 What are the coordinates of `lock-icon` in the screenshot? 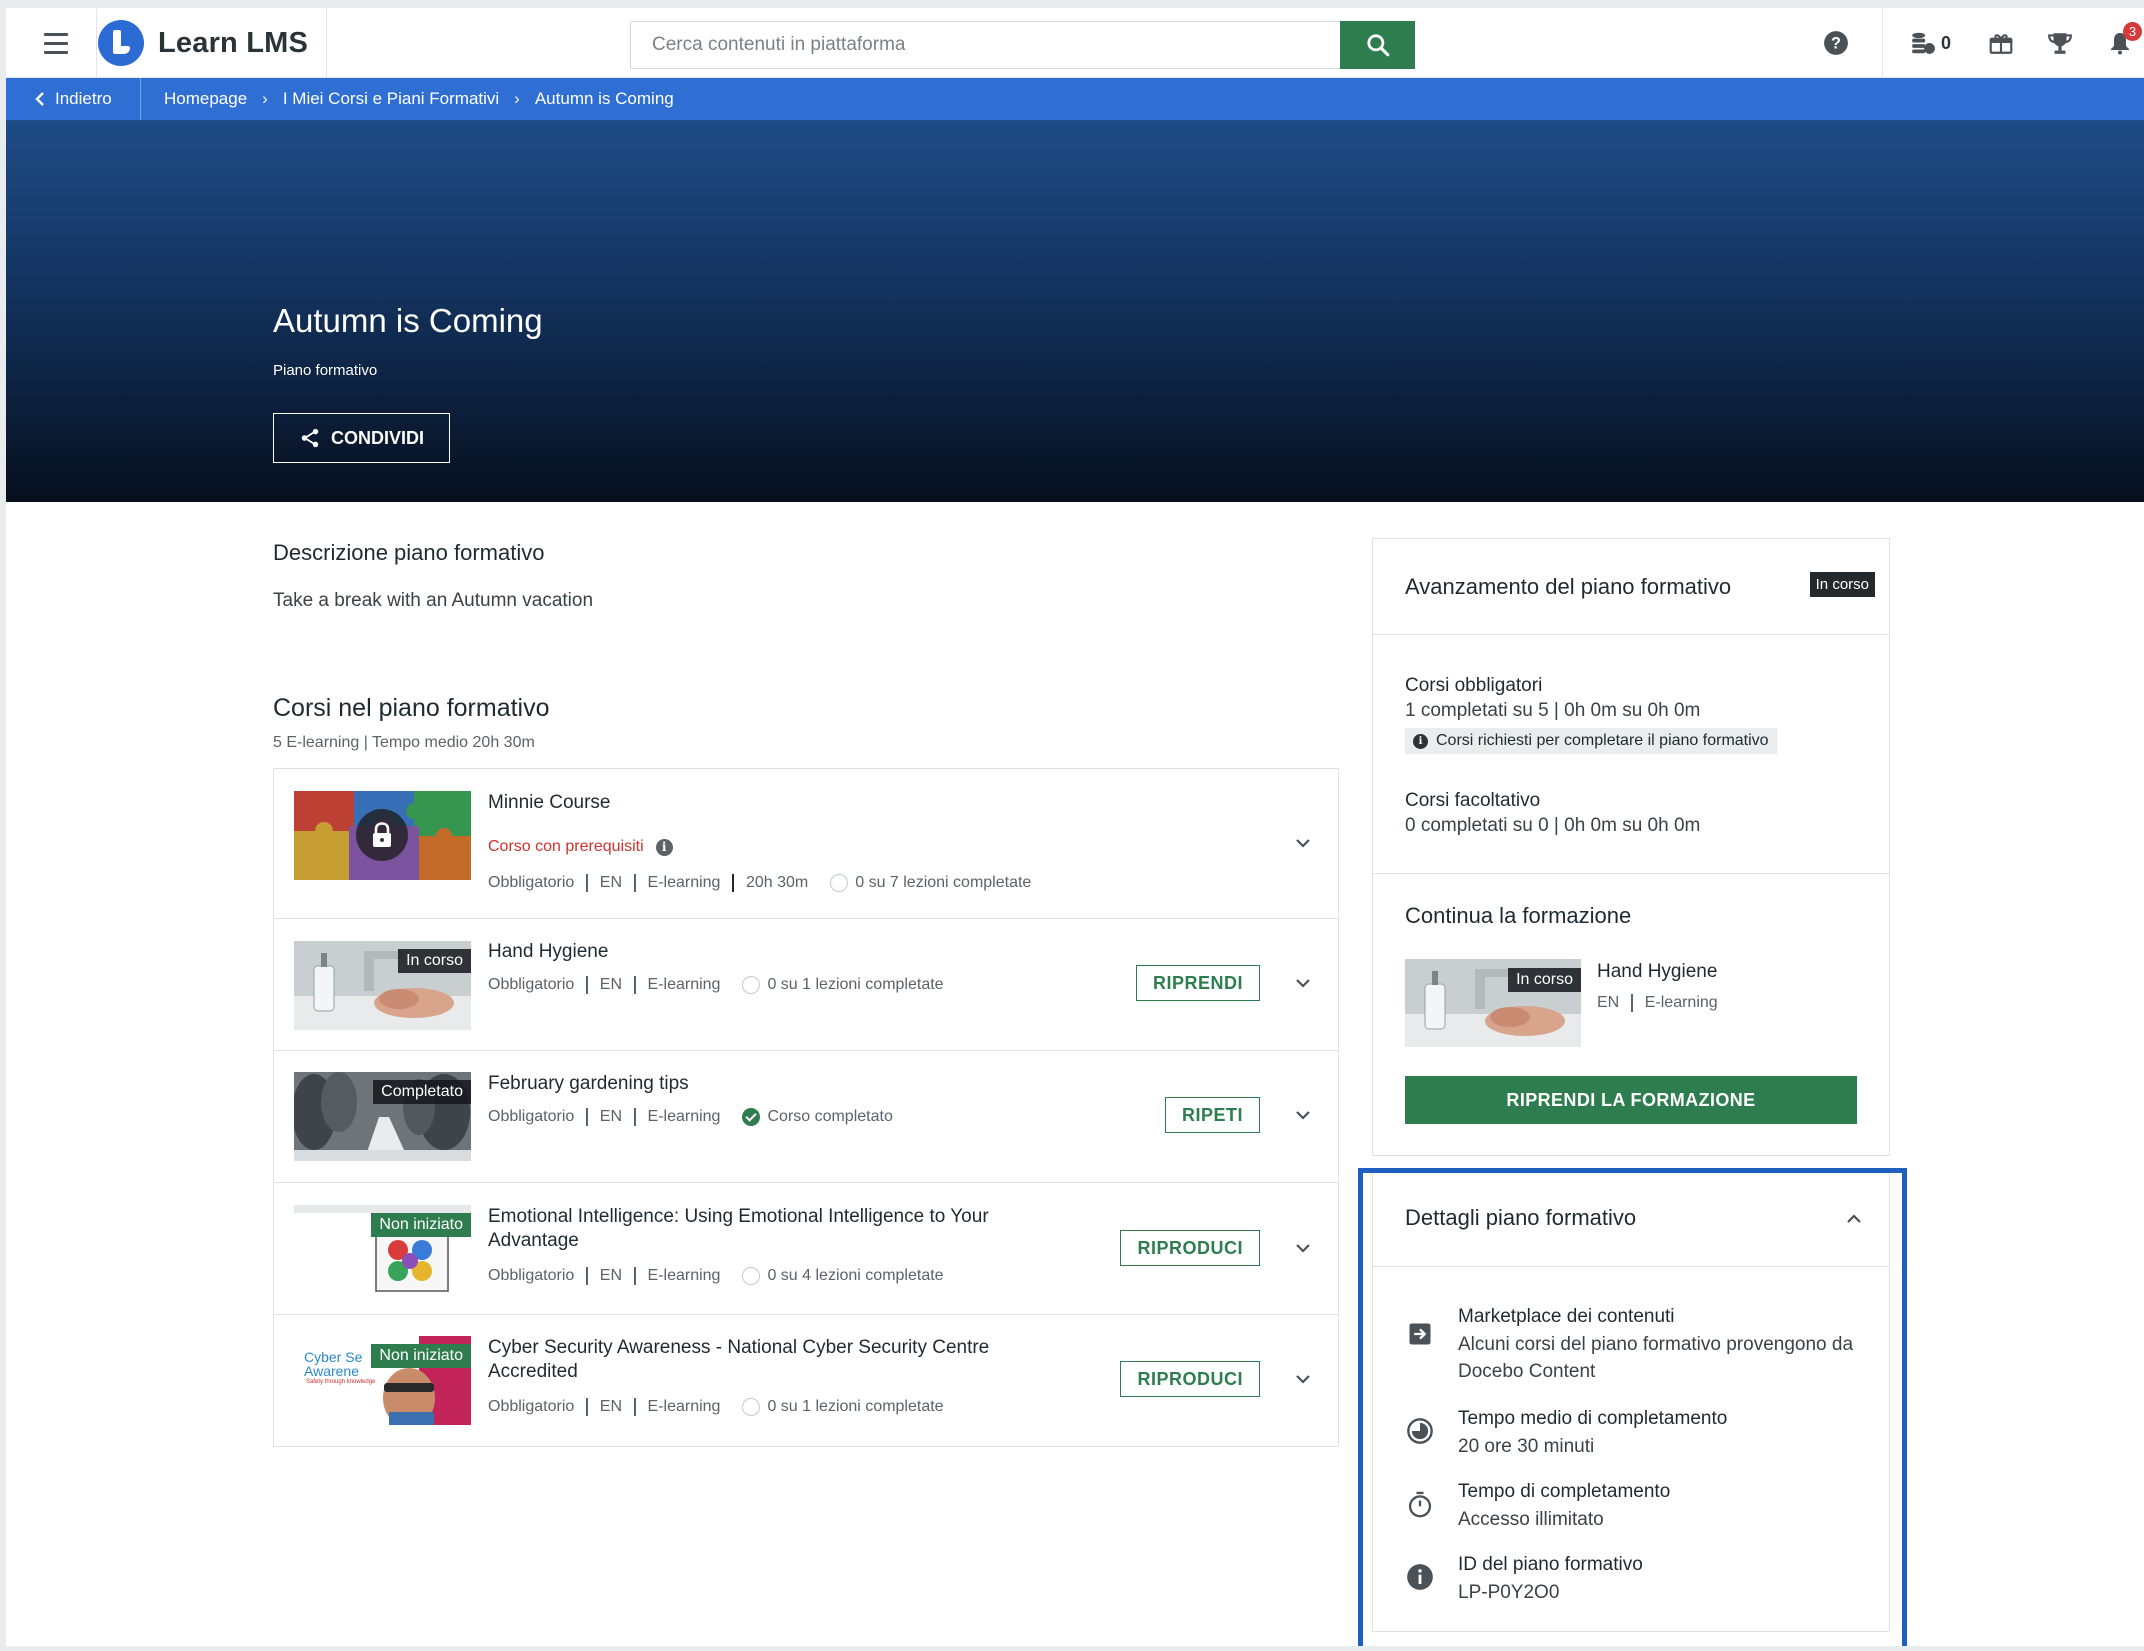 It's located at (382, 835).